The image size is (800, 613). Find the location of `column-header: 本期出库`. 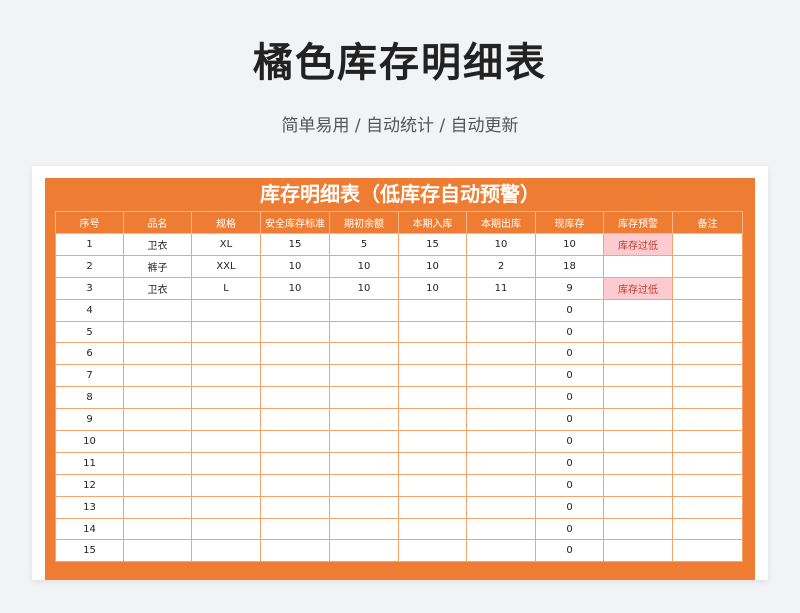

column-header: 本期出库 is located at coordinates (501, 222).